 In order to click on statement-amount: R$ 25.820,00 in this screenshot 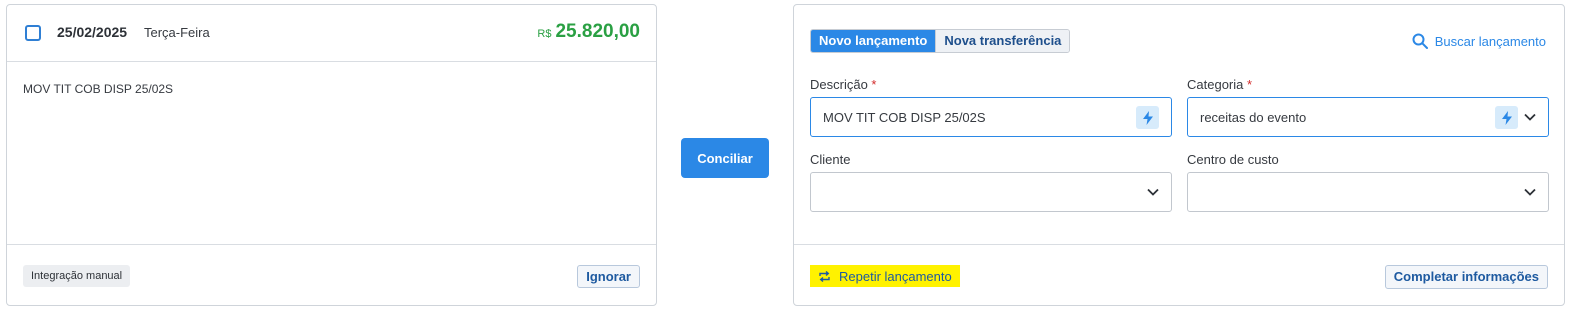, I will do `click(588, 32)`.